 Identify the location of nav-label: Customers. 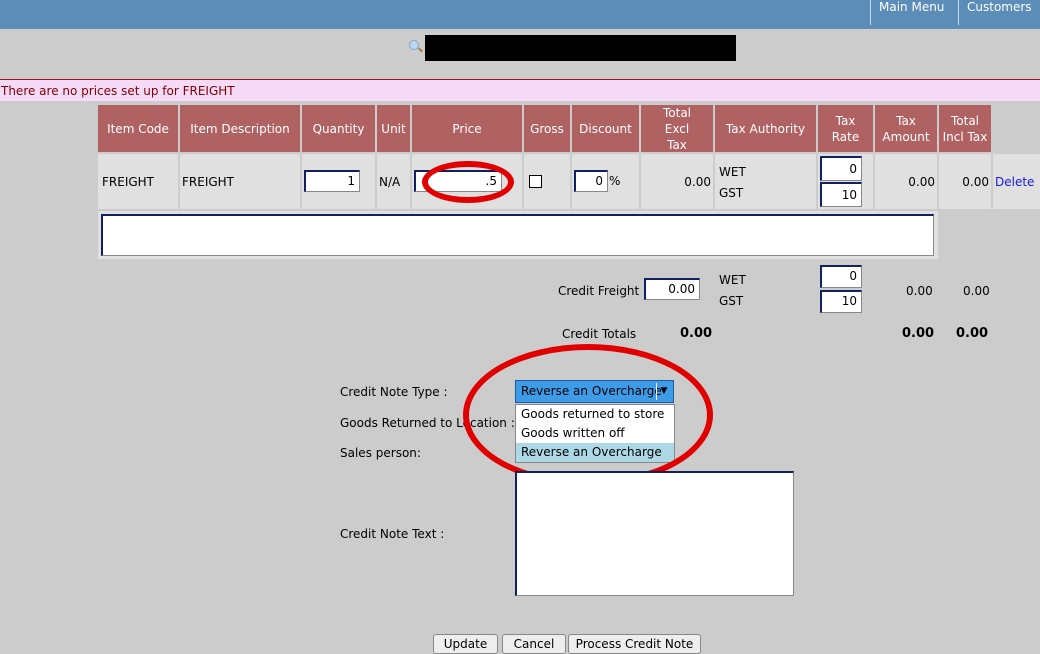
(999, 7).